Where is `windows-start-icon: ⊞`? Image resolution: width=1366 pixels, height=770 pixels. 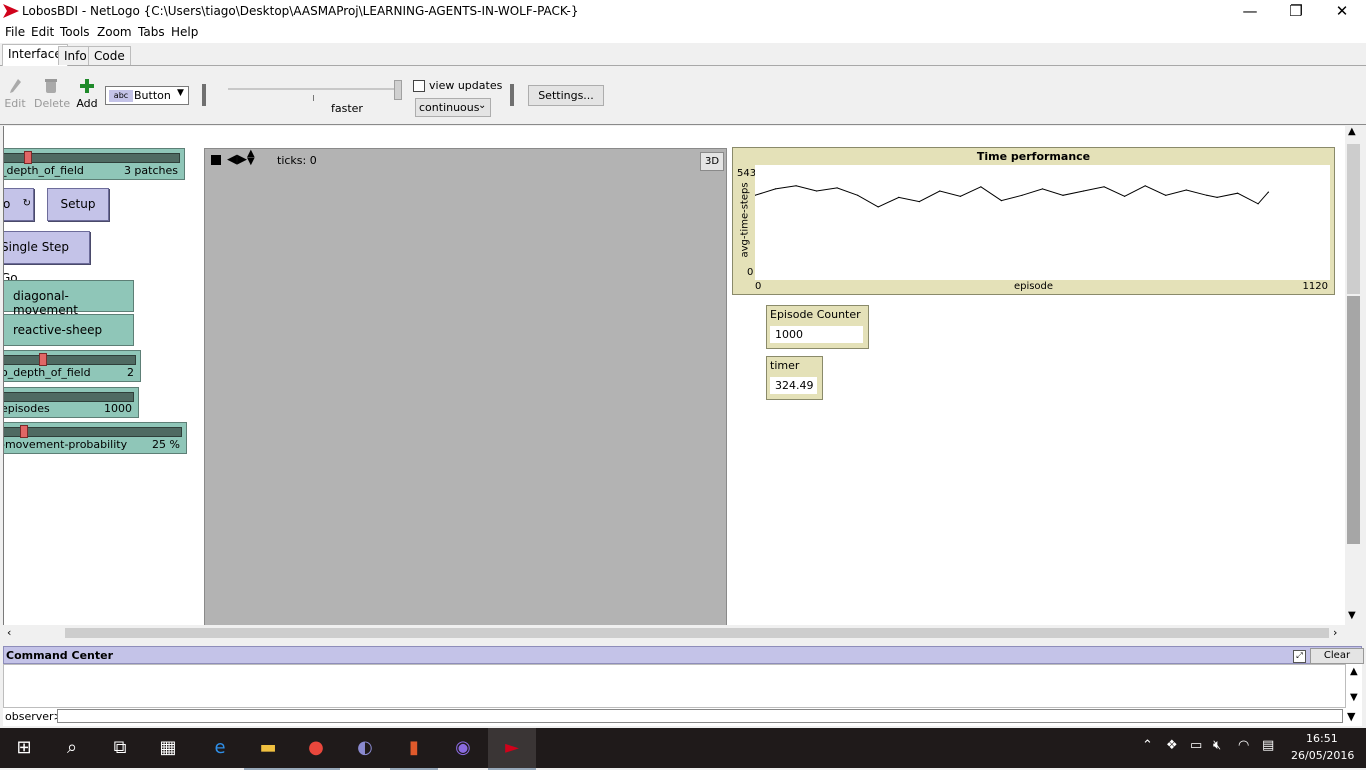 windows-start-icon: ⊞ is located at coordinates (24, 748).